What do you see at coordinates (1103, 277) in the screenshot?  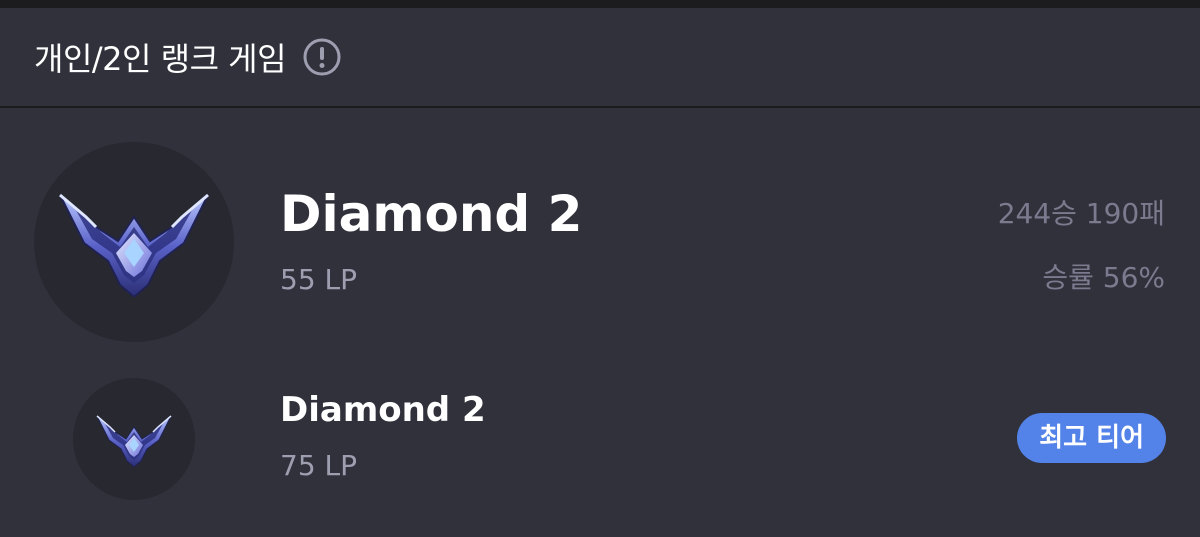 I see `win-rate: 승률 56%` at bounding box center [1103, 277].